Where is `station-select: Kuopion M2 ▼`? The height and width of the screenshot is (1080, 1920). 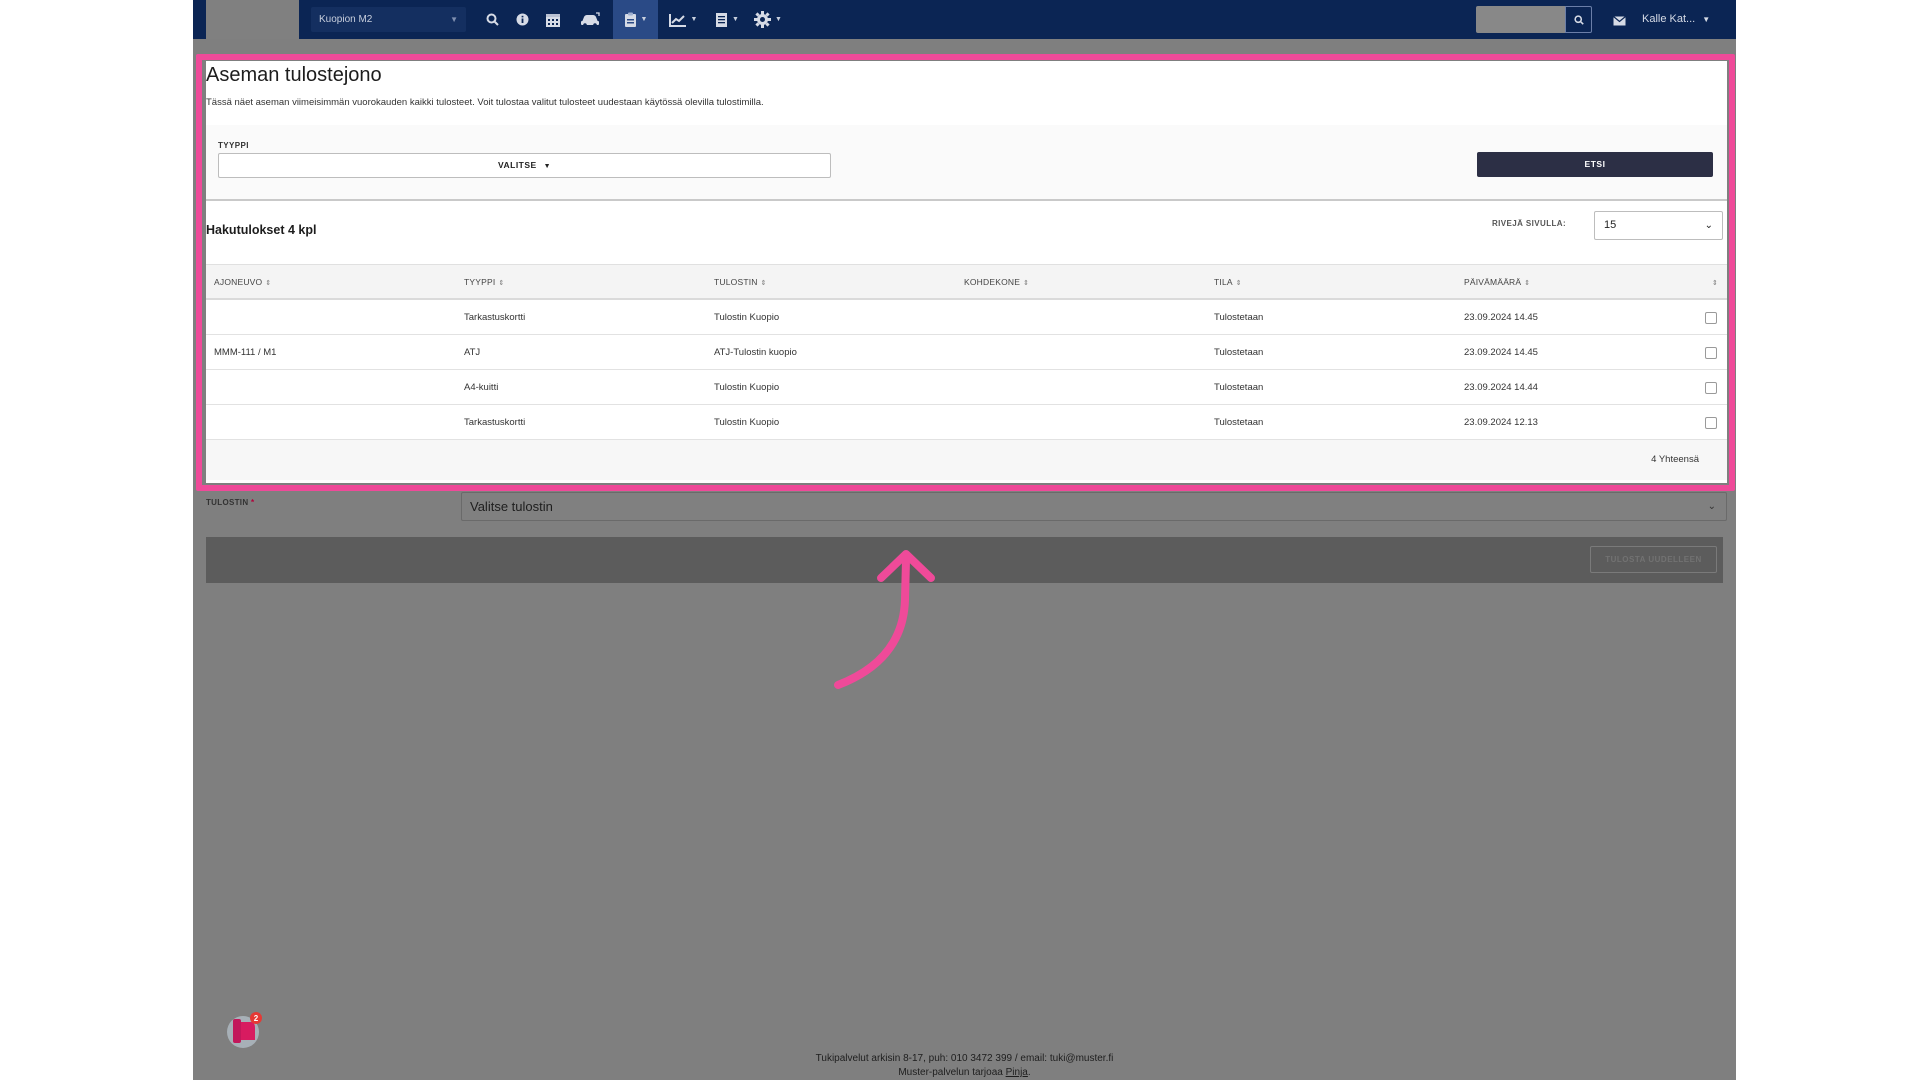 station-select: Kuopion M2 ▼ is located at coordinates (388, 19).